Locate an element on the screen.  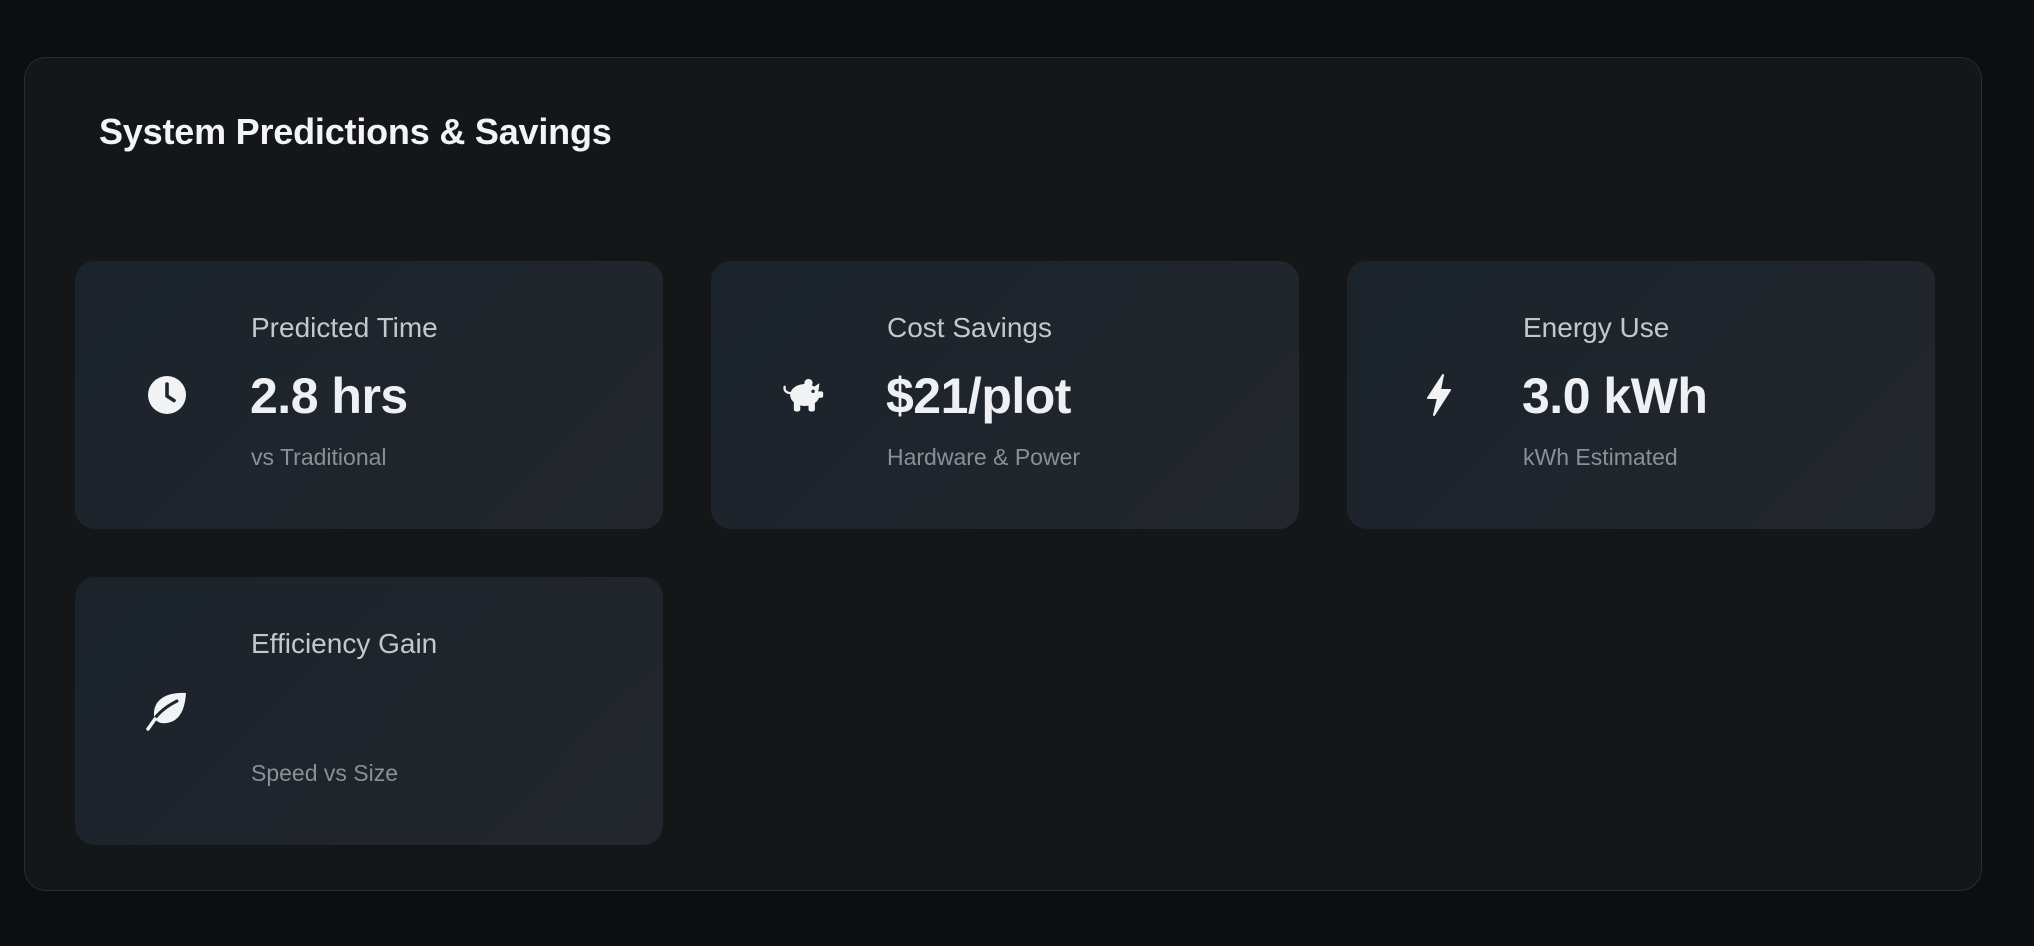
card-label: Cost Savings is located at coordinates (969, 327).